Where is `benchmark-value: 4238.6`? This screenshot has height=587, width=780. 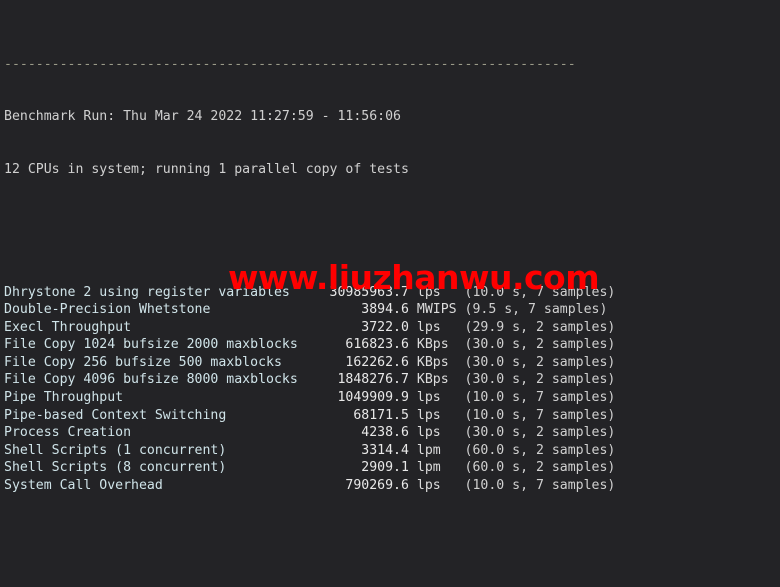
benchmark-value: 4238.6 is located at coordinates (361, 433).